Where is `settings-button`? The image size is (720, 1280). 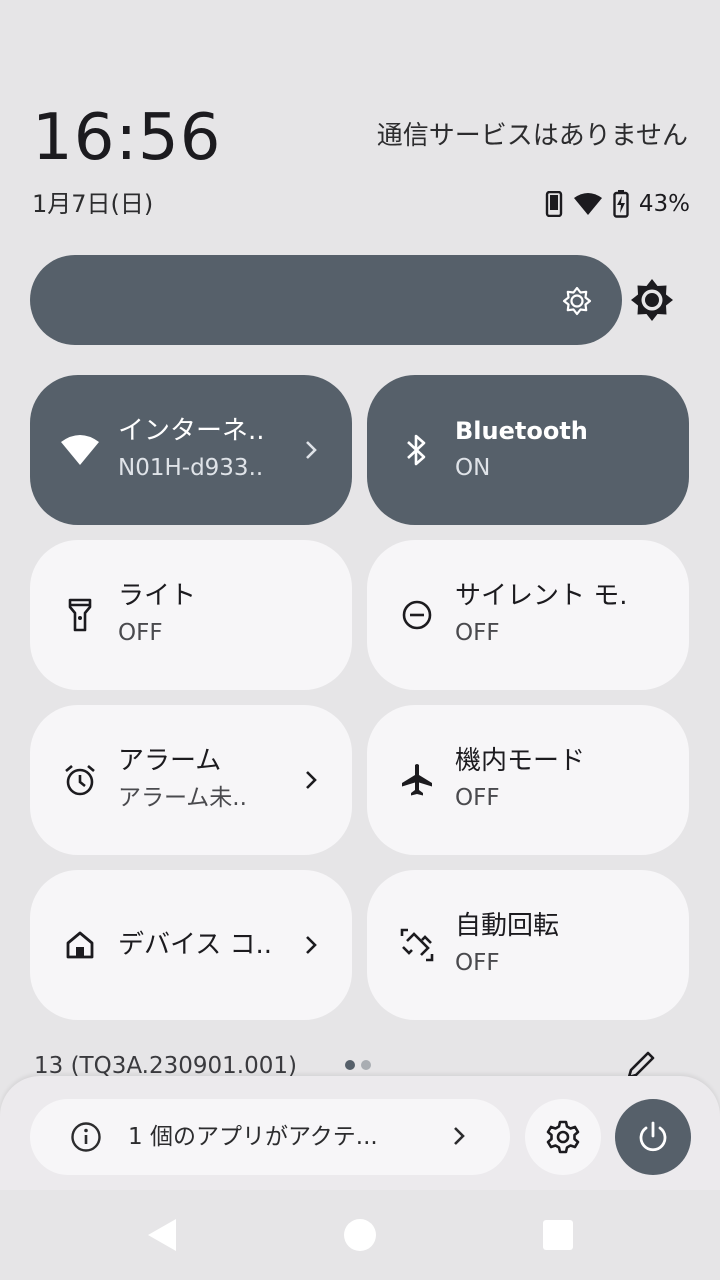 settings-button is located at coordinates (563, 1137).